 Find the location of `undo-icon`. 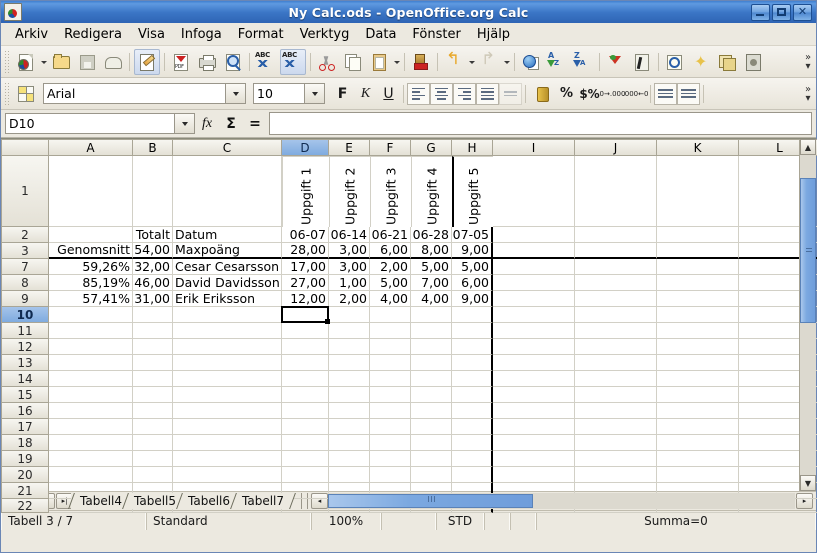

undo-icon is located at coordinates (454, 62).